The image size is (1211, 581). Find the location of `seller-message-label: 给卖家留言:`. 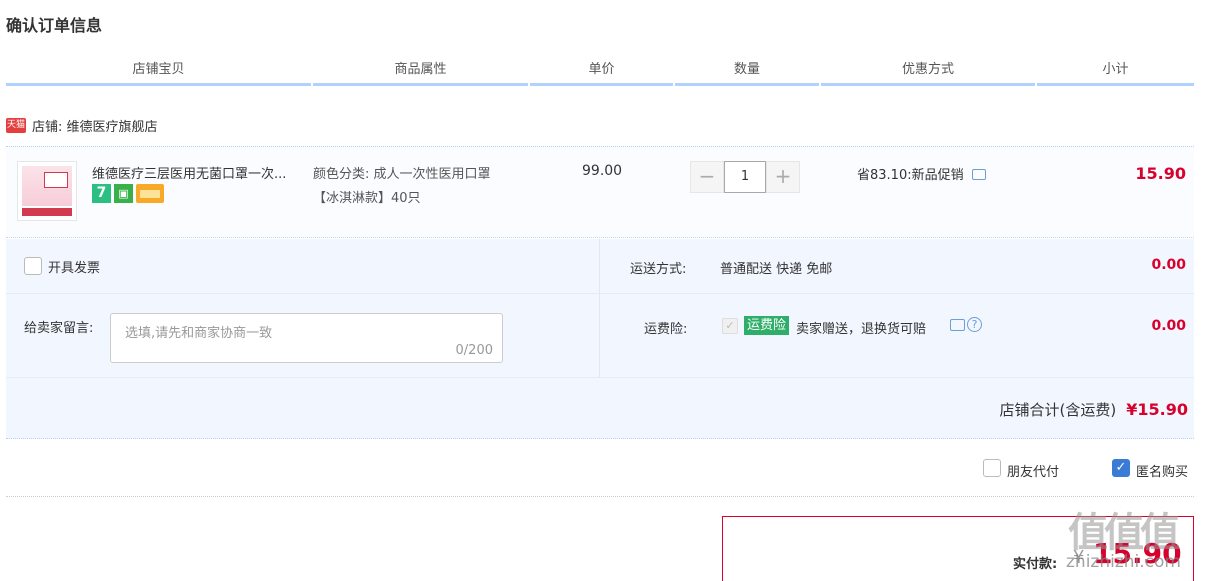

seller-message-label: 给卖家留言: is located at coordinates (59, 328).